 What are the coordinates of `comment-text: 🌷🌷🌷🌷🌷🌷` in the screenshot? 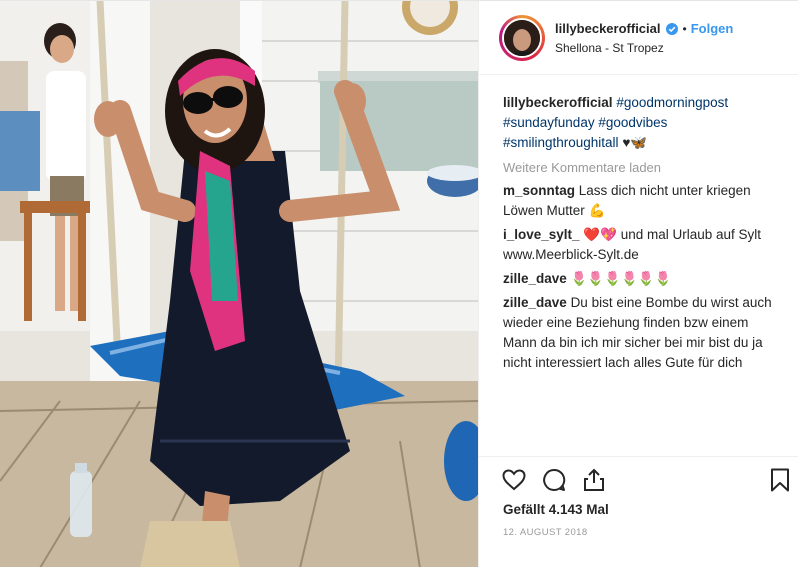 It's located at (621, 278).